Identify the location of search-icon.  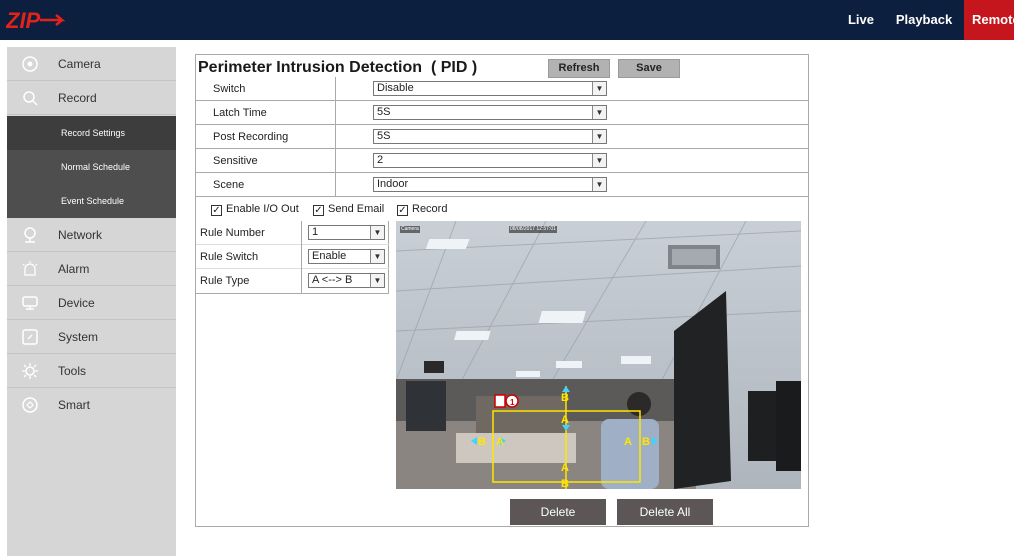
(30, 98).